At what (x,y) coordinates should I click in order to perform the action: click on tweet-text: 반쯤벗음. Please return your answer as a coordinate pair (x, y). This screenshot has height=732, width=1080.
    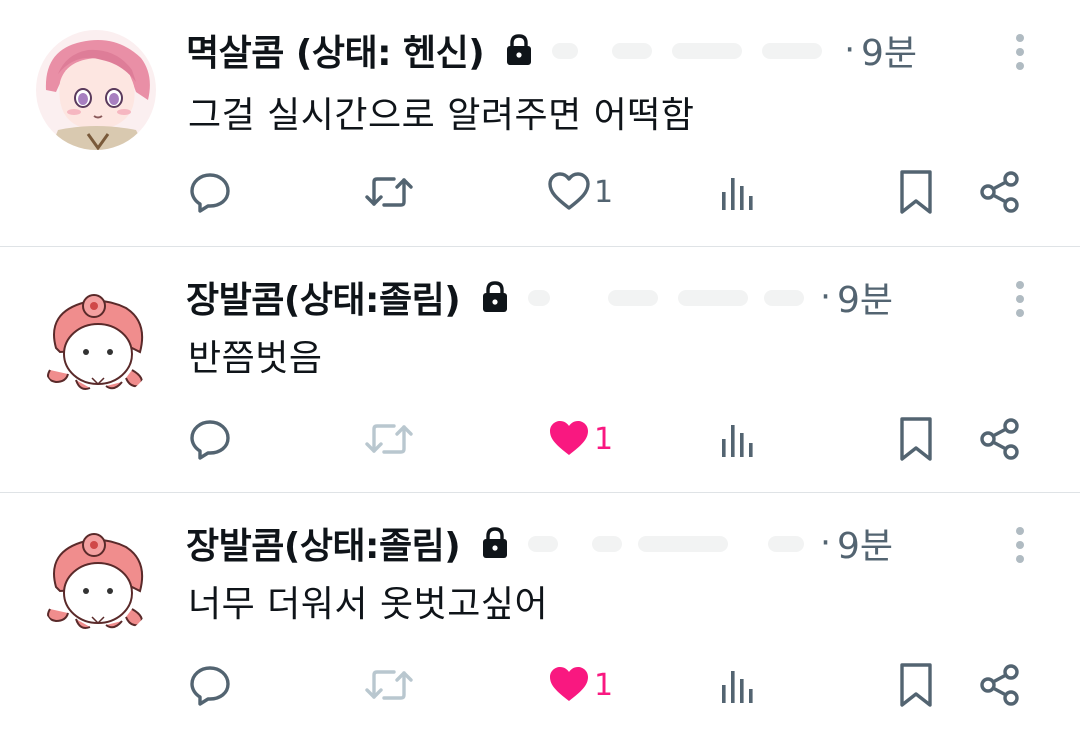
    Looking at the image, I should click on (255, 358).